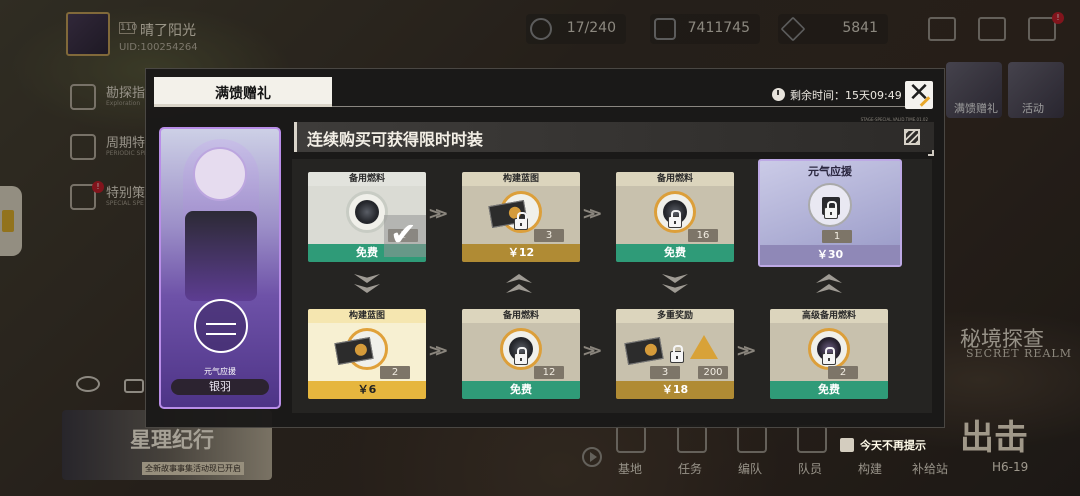  Describe the element at coordinates (367, 354) in the screenshot. I see `reward-cell-5: 构建蓝图 2 ￥6` at that location.